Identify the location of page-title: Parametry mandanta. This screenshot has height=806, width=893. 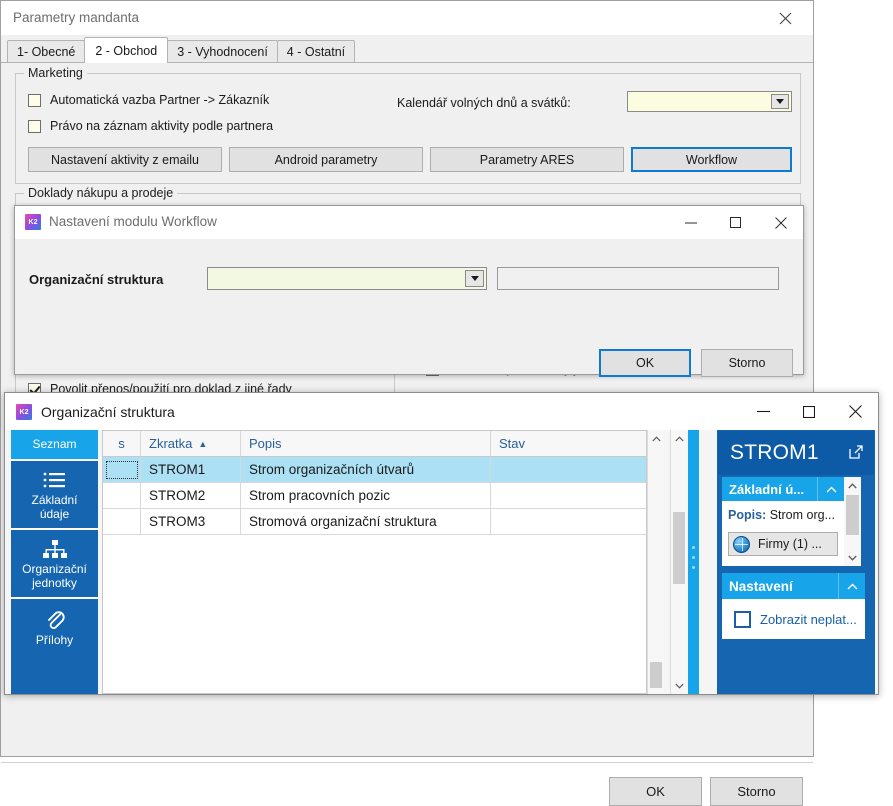
(76, 17).